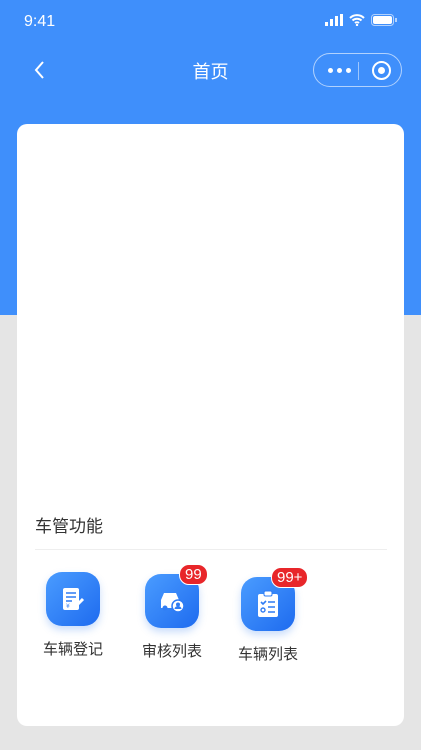 This screenshot has width=421, height=750. Describe the element at coordinates (171, 651) in the screenshot. I see `function-label: 审核列表` at that location.